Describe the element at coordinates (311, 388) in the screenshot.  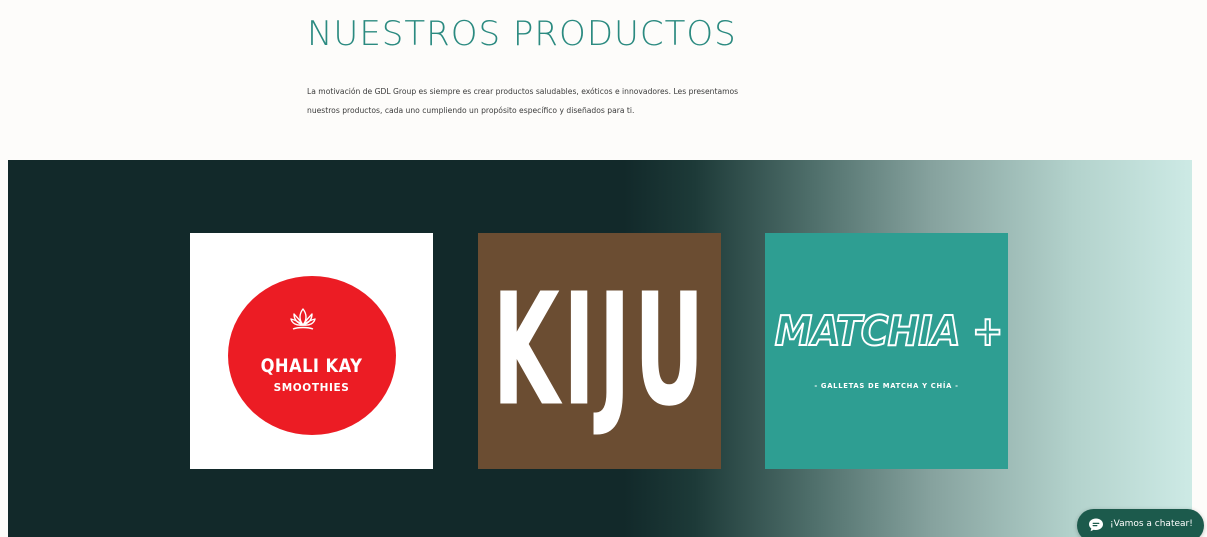
I see `qhali-kay-subtitle: SMOOTHIES` at that location.